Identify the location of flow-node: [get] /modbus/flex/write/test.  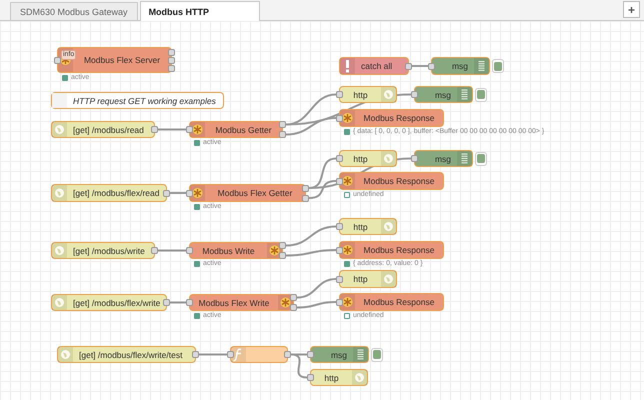
(126, 354).